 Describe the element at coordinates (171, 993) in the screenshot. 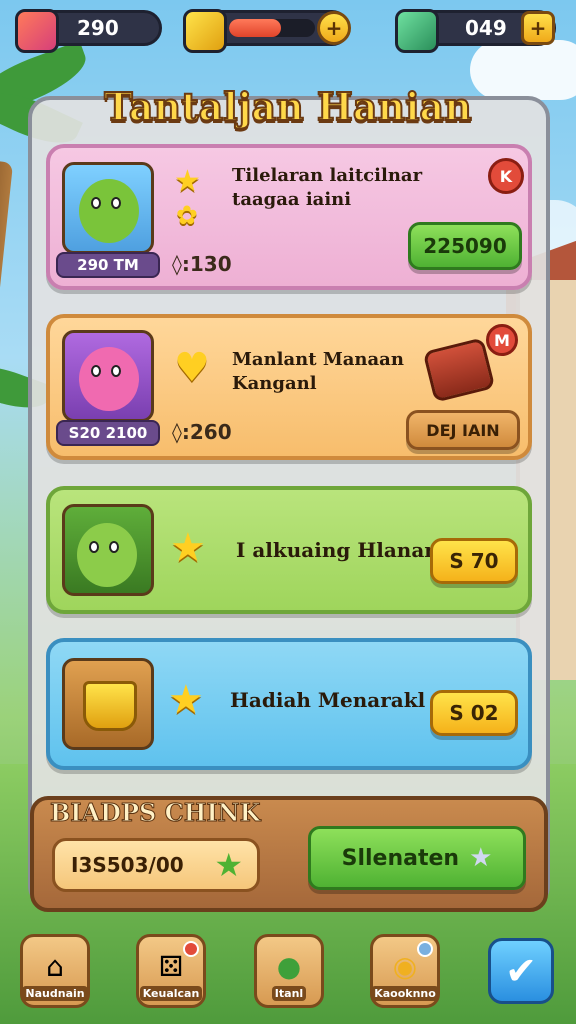

I see `nav-label: Keualcan` at that location.